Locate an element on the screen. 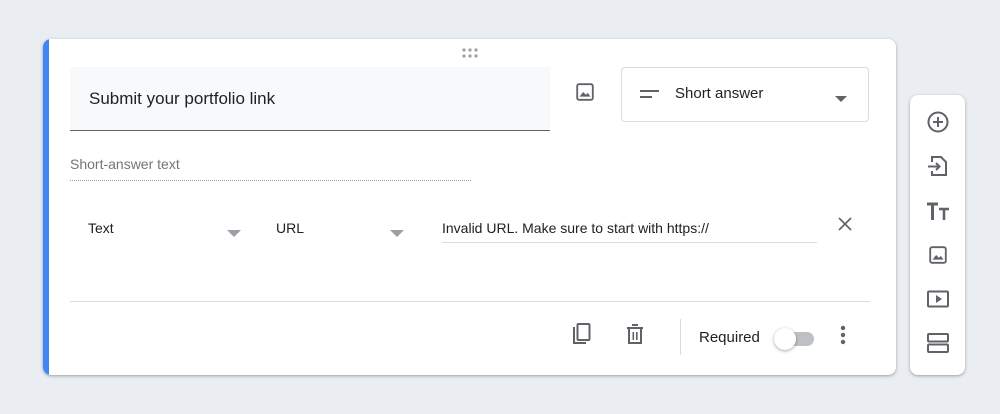 The height and width of the screenshot is (414, 1000). more-options-button is located at coordinates (843, 337).